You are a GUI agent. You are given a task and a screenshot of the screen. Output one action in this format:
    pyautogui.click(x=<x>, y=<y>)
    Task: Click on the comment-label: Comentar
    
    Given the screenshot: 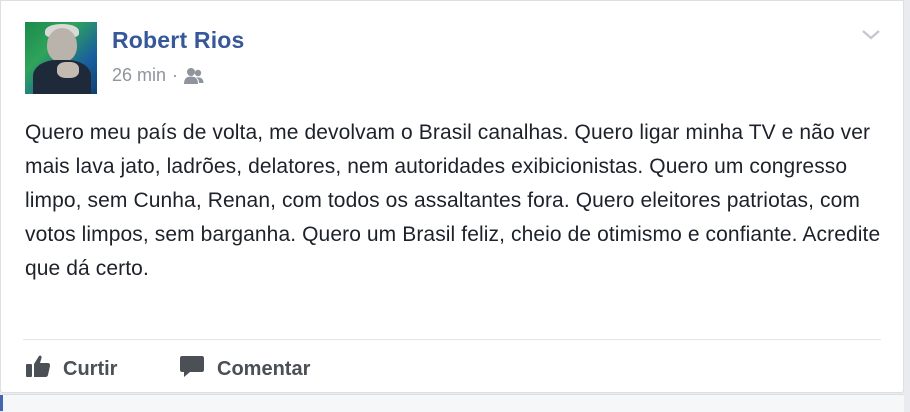 What is the action you would take?
    pyautogui.click(x=264, y=368)
    